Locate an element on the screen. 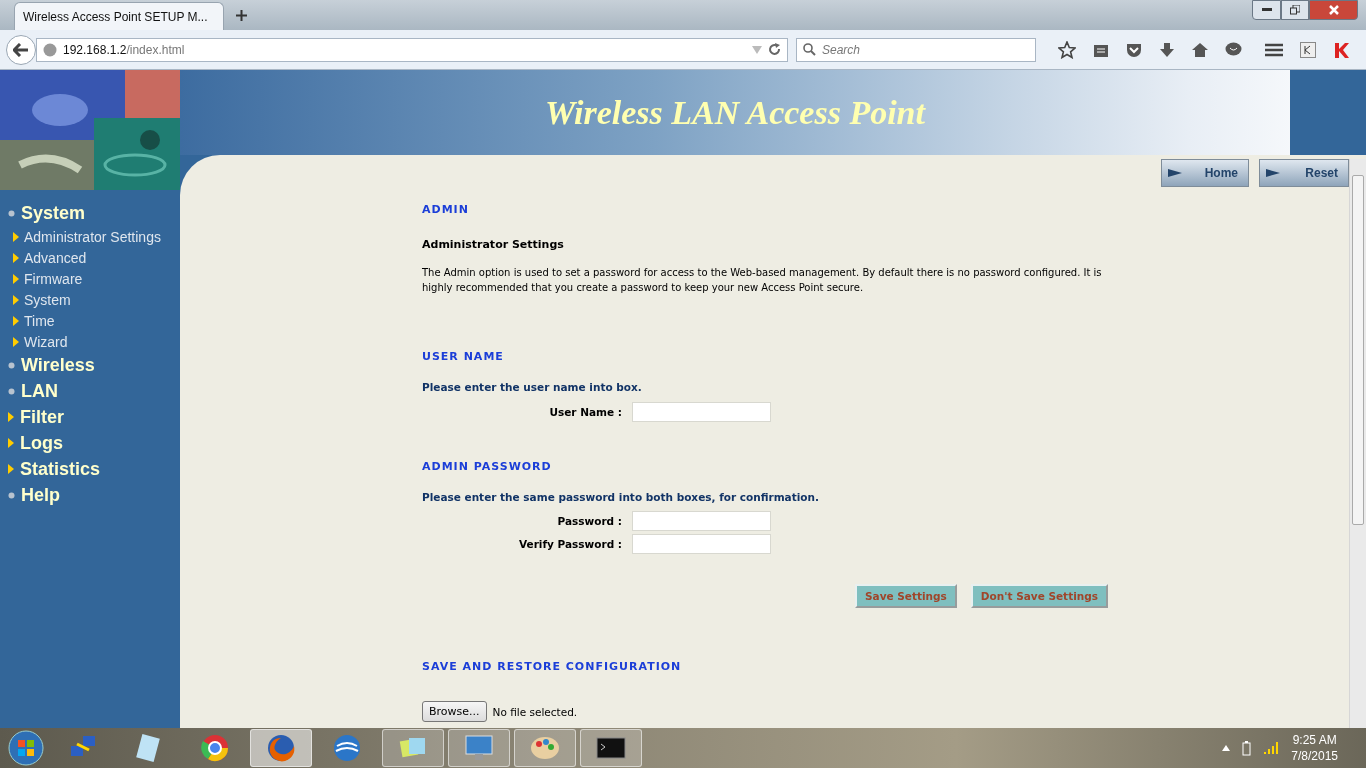 This screenshot has height=768, width=1366. scrollbar is located at coordinates (1357, 443).